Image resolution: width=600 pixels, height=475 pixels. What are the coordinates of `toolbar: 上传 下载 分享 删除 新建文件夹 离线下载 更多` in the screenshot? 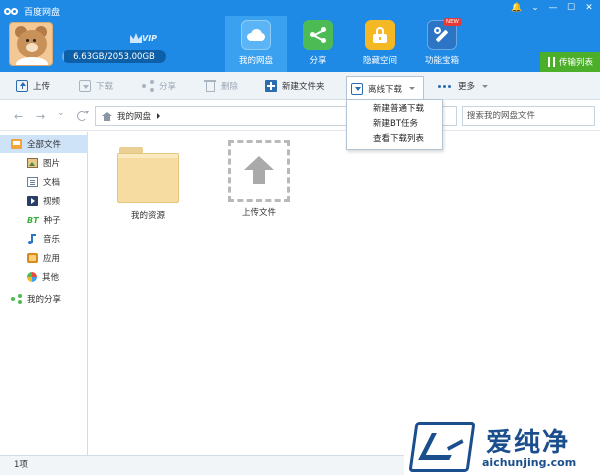 It's located at (300, 86).